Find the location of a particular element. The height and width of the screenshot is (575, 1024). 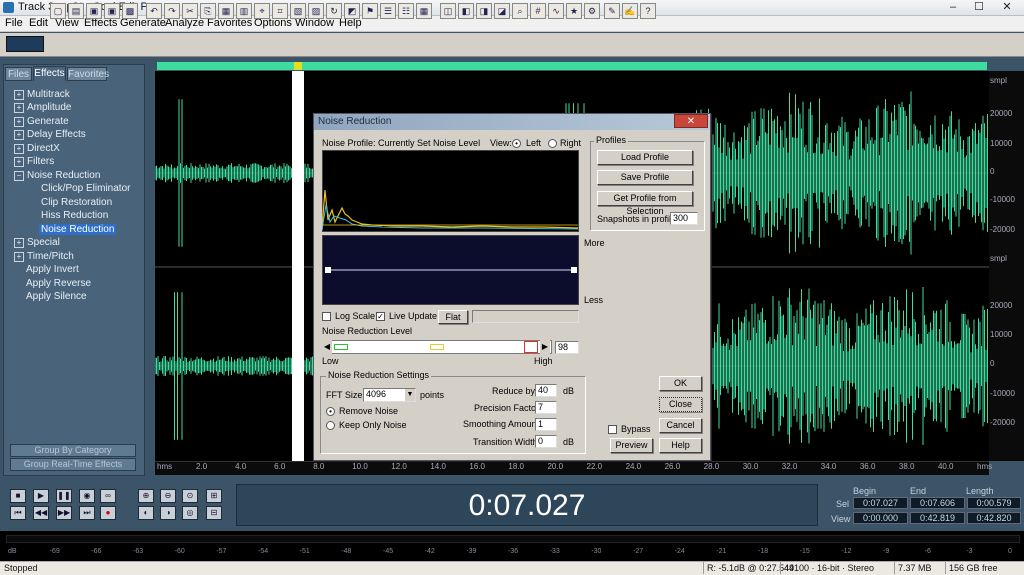

rewind-button: ◀◀ is located at coordinates (41, 513).